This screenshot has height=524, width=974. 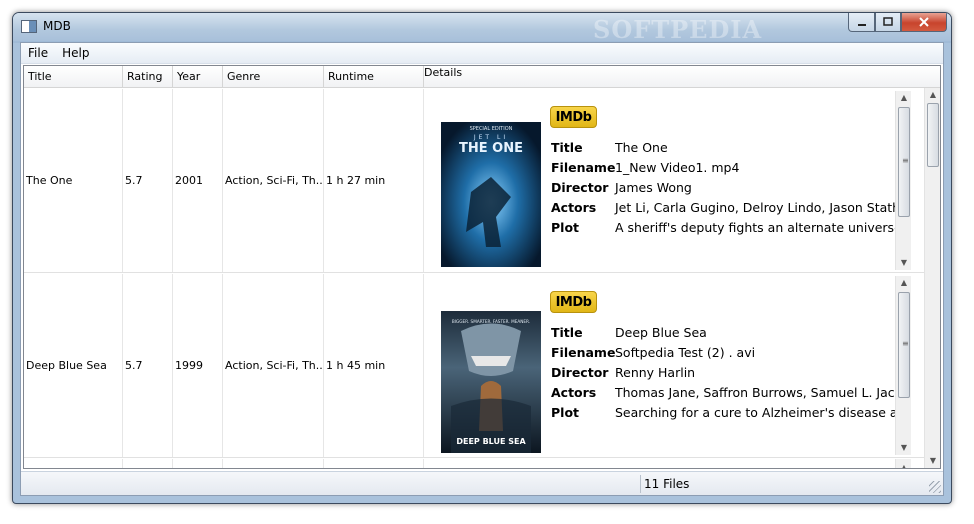 I want to click on maximize-button, so click(x=888, y=22).